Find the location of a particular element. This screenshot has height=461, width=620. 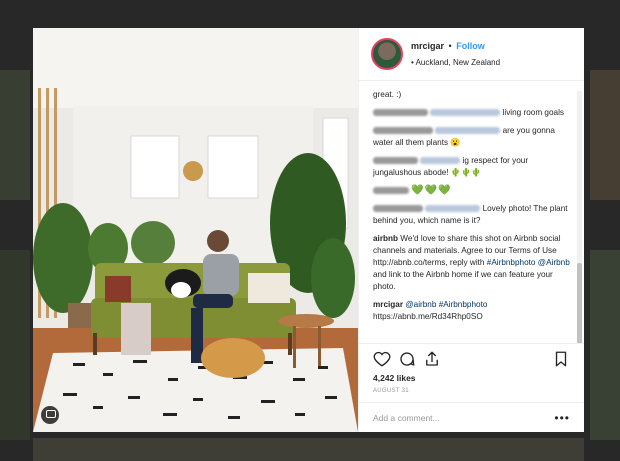

heart-outline-icon is located at coordinates (382, 359).